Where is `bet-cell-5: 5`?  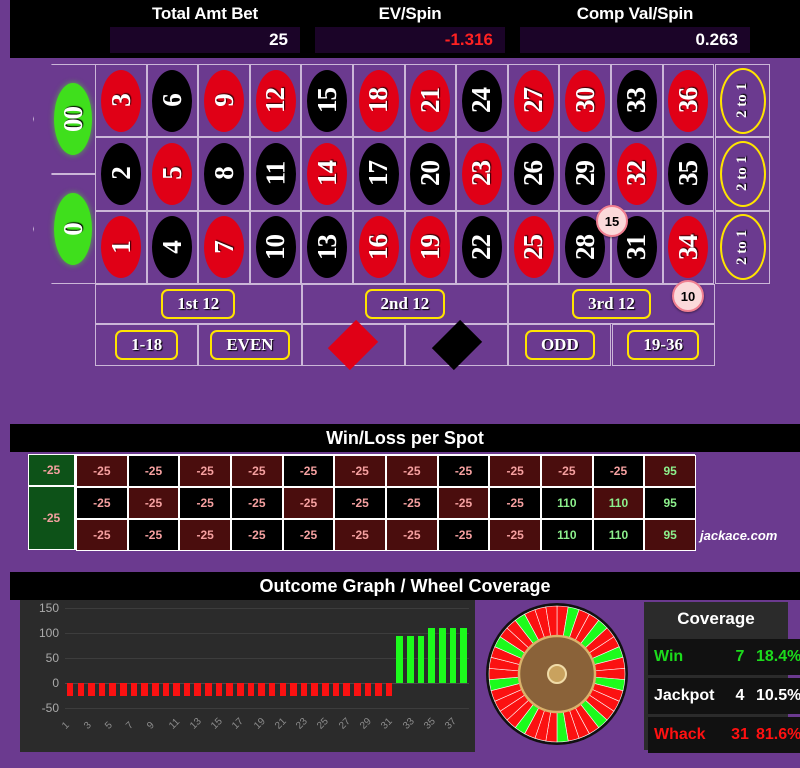 bet-cell-5: 5 is located at coordinates (172, 174).